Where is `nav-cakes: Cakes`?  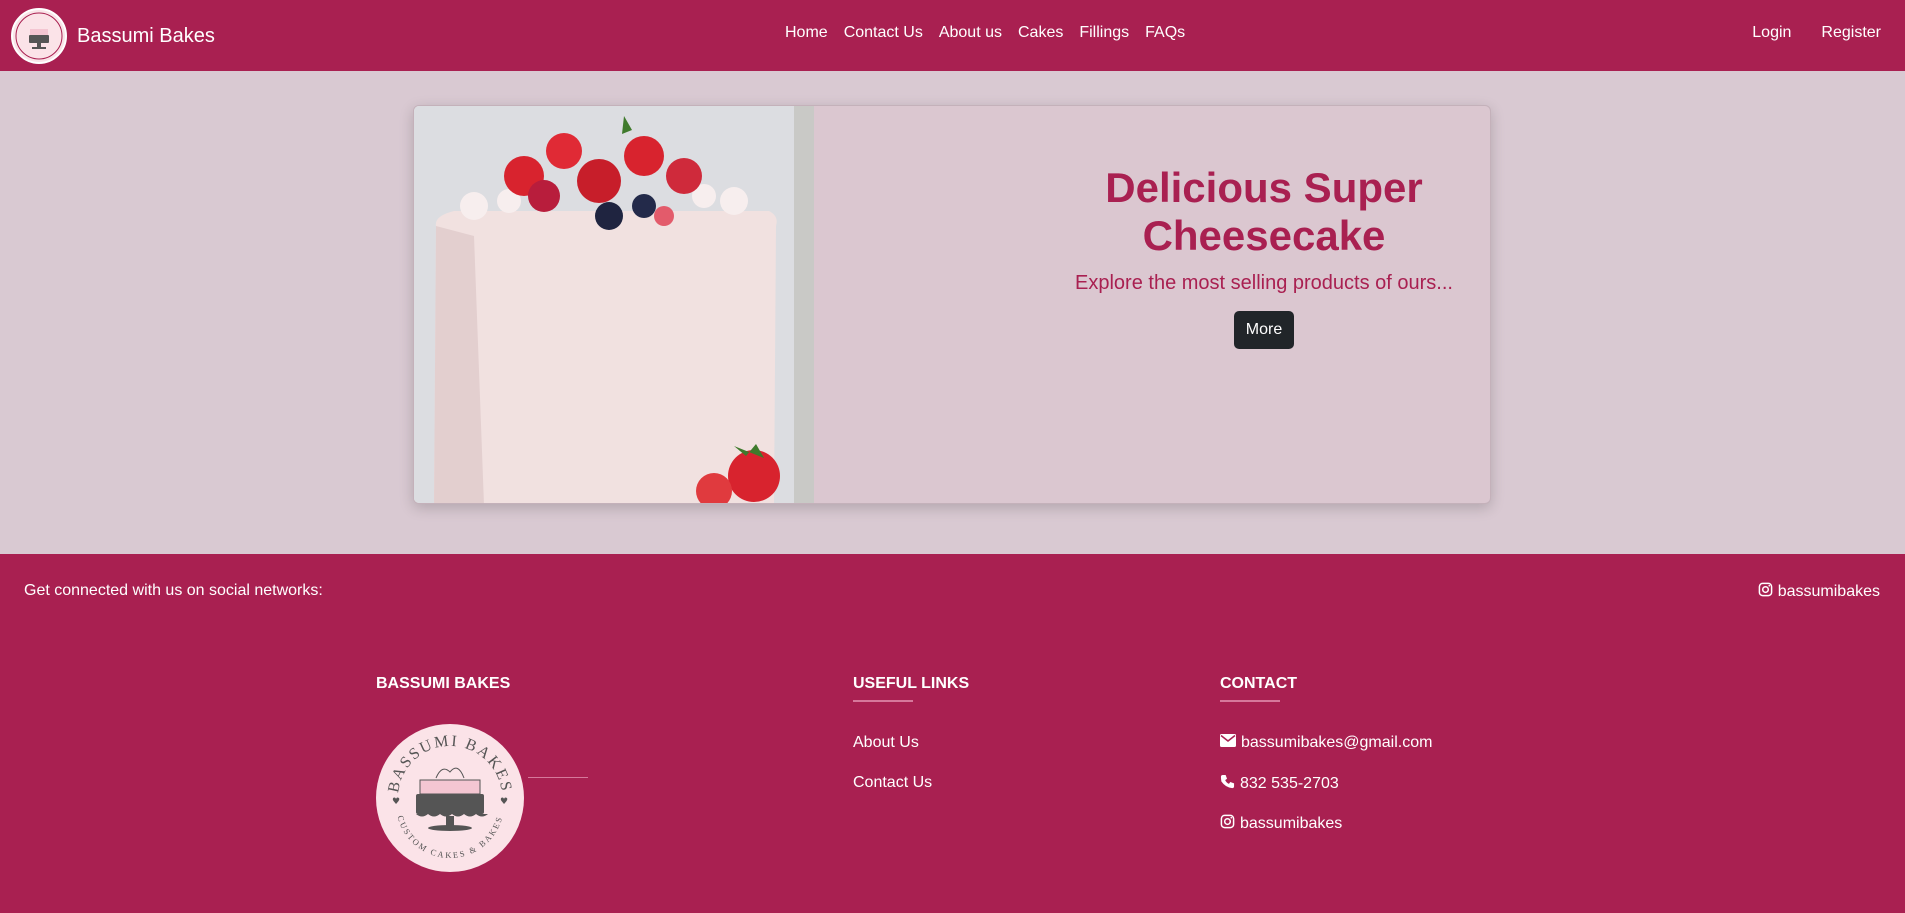
nav-cakes: Cakes is located at coordinates (1040, 33).